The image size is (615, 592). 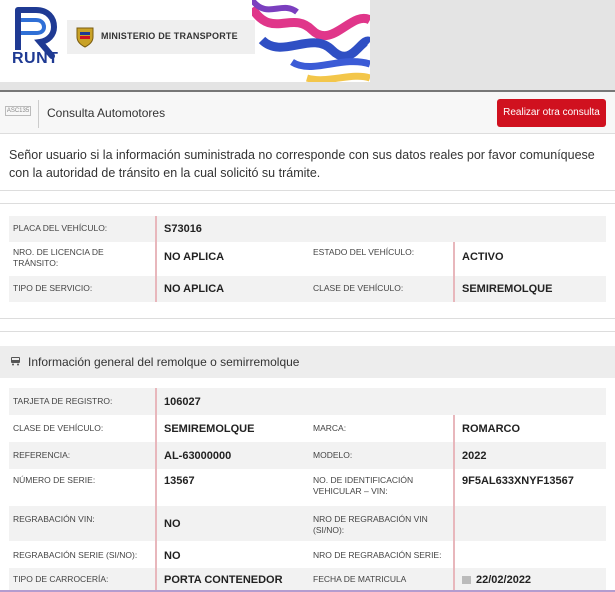 I want to click on field-label: MODELO:, so click(x=333, y=455).